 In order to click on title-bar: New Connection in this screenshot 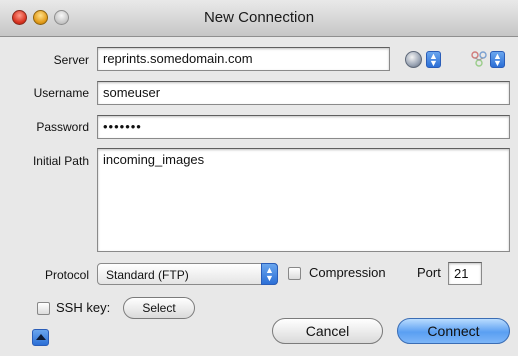, I will do `click(259, 18)`.